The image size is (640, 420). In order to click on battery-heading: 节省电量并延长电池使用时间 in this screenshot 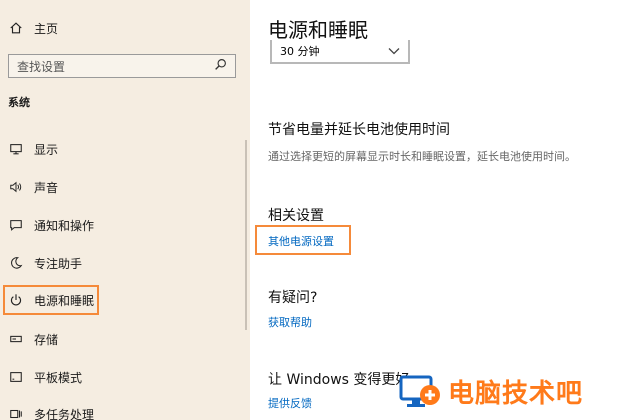, I will do `click(359, 130)`.